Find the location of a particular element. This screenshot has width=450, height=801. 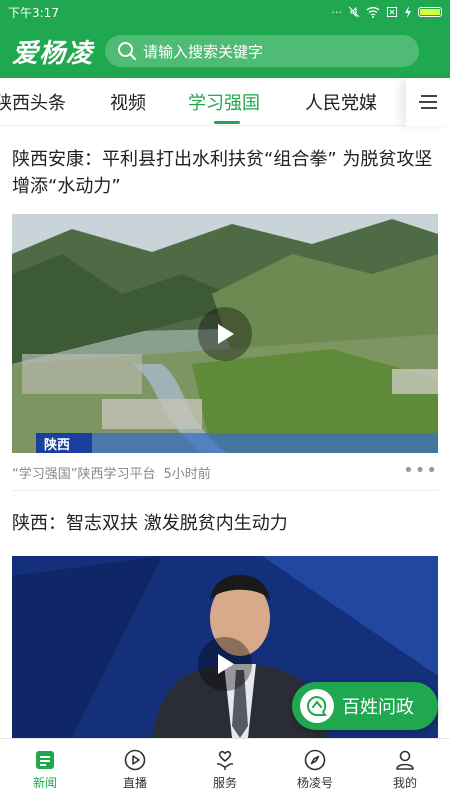

nav-profile: 我的 is located at coordinates (405, 770).